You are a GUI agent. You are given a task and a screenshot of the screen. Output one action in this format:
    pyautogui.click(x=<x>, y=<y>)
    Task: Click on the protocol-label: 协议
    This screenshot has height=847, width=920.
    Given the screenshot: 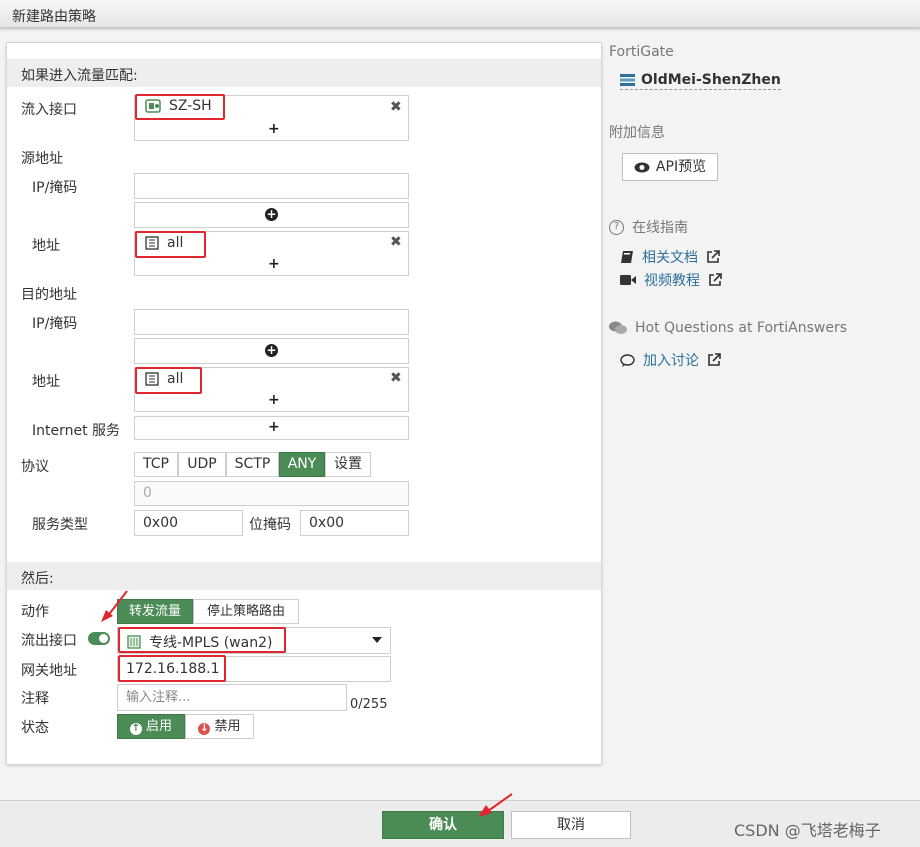 What is the action you would take?
    pyautogui.click(x=35, y=467)
    